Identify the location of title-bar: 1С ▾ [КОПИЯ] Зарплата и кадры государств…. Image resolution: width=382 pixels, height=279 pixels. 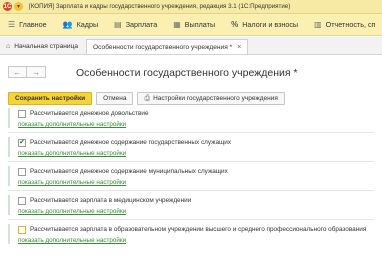
(191, 7).